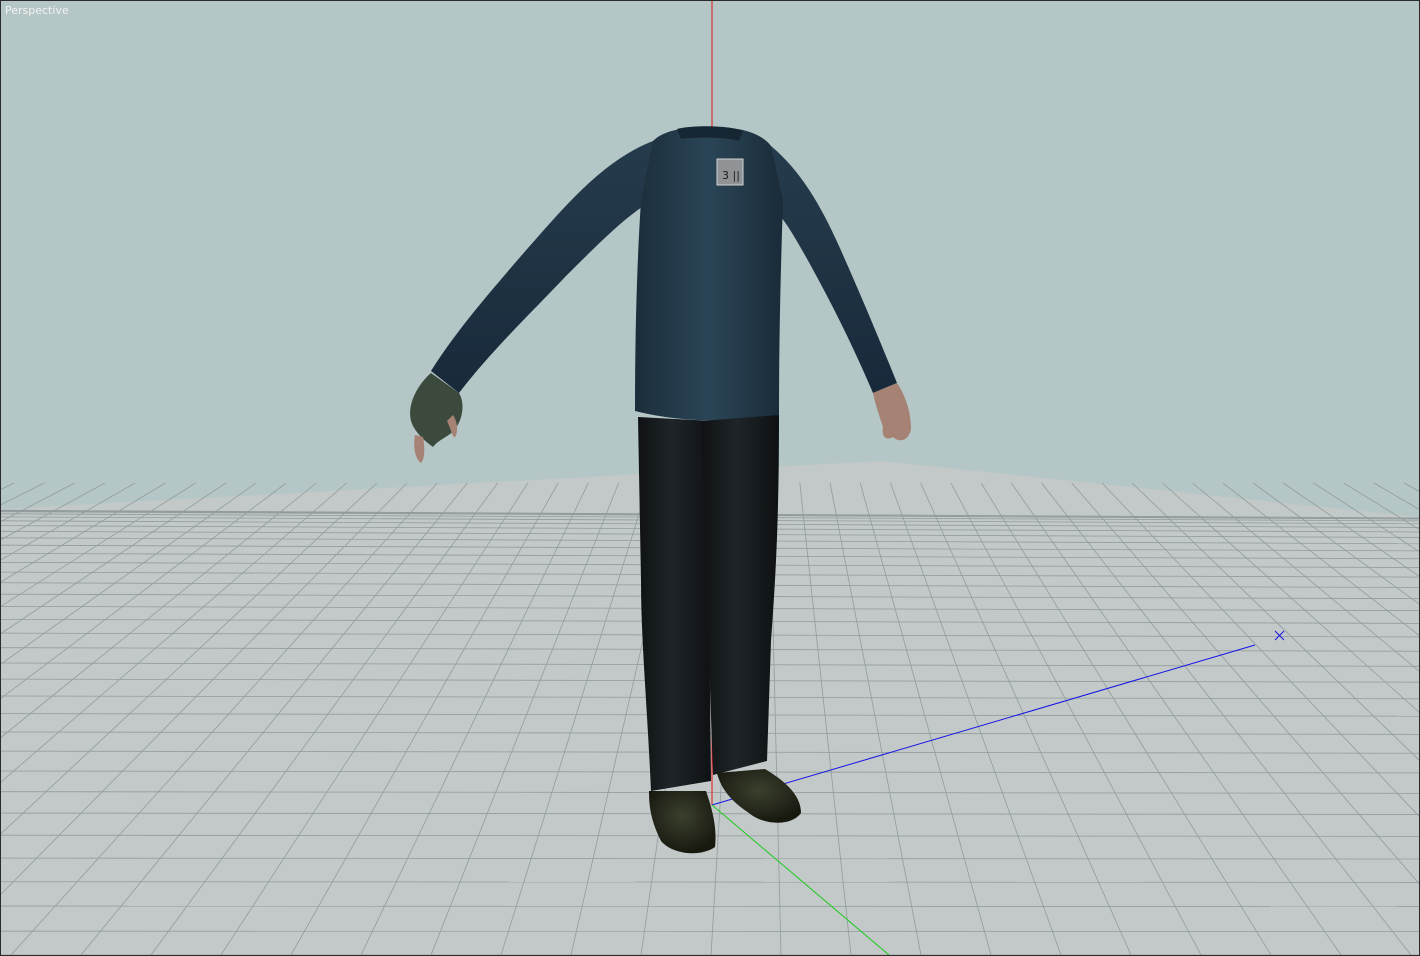  I want to click on pants-left-leg, so click(675, 604).